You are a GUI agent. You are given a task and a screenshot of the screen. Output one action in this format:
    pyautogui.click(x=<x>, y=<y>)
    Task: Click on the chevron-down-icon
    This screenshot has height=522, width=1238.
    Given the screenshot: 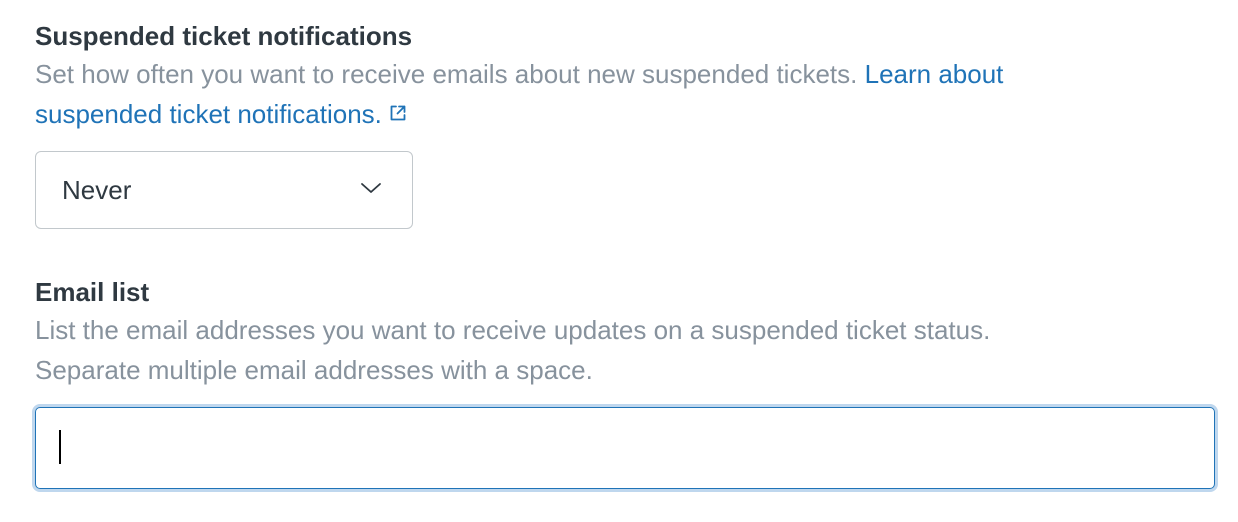 What is the action you would take?
    pyautogui.click(x=371, y=190)
    